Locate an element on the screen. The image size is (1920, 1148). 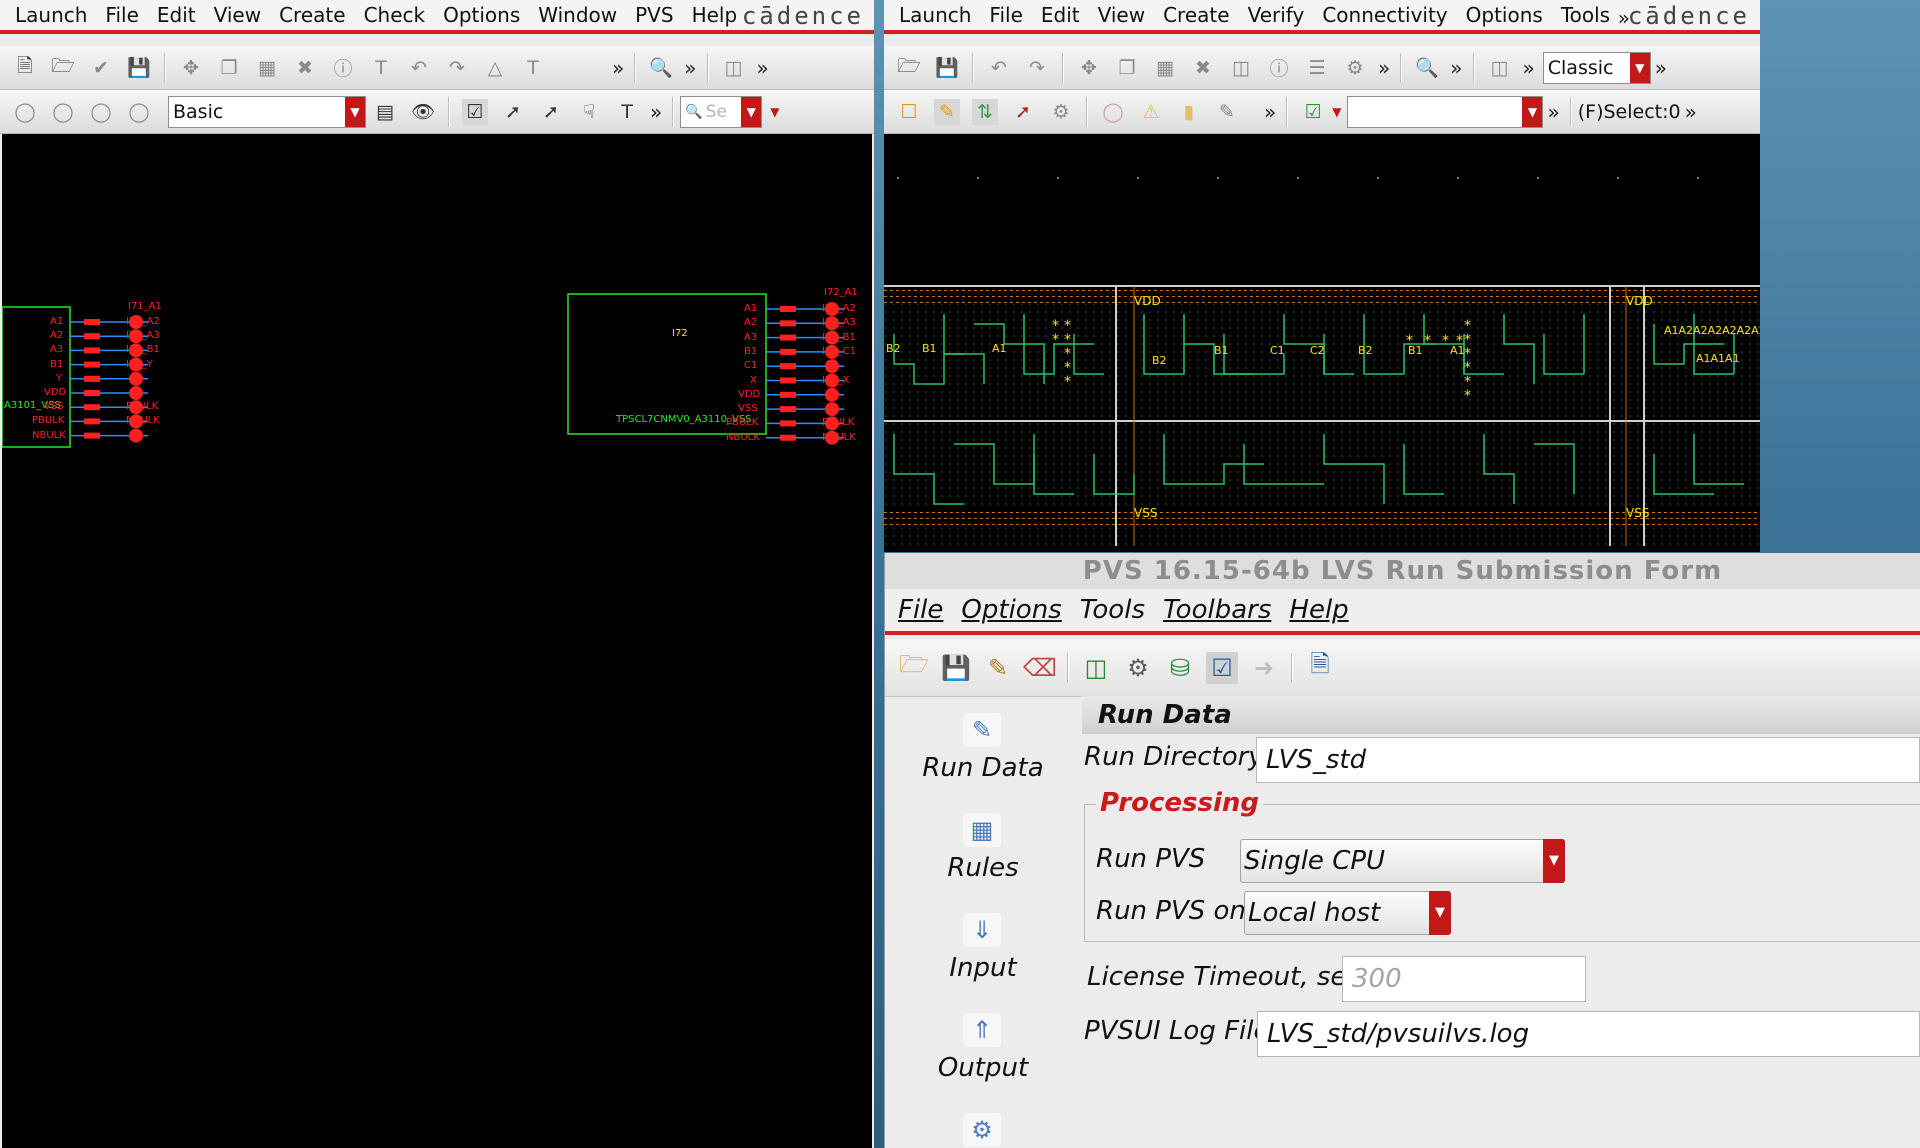
clear-icon: ⌫ is located at coordinates (1040, 668).